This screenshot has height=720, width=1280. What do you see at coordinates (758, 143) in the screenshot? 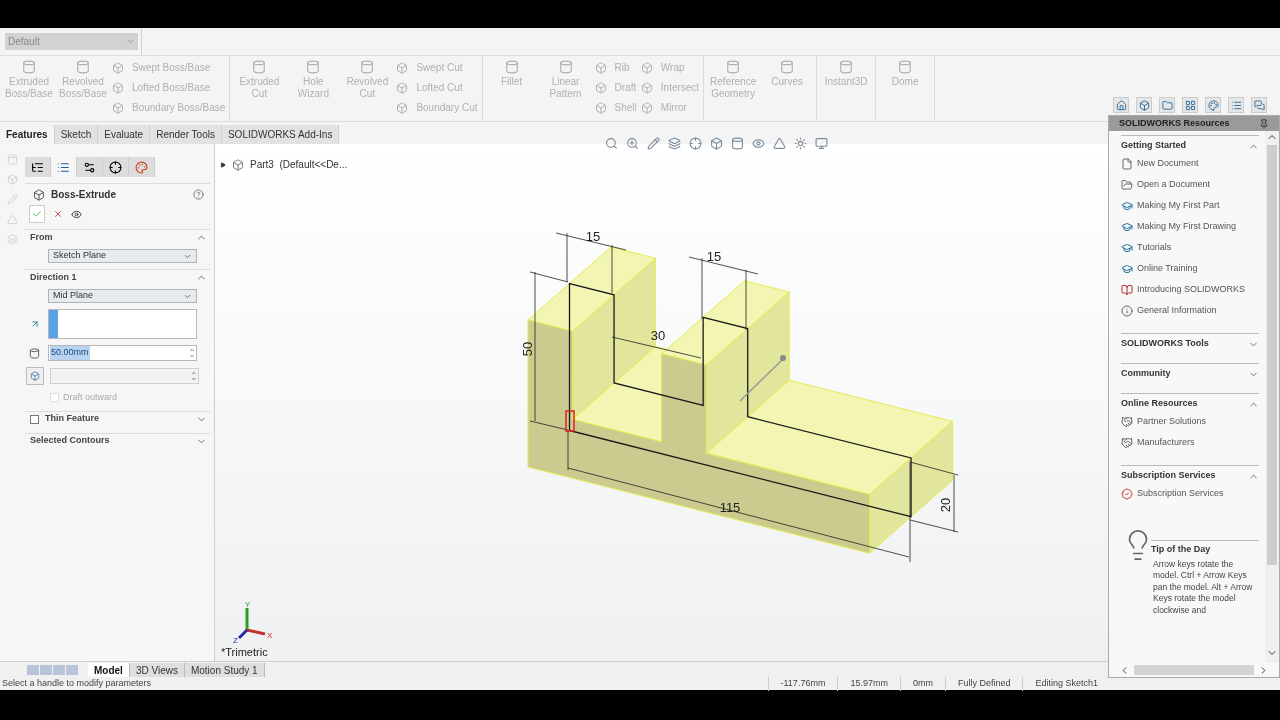
I see `eye-icon` at bounding box center [758, 143].